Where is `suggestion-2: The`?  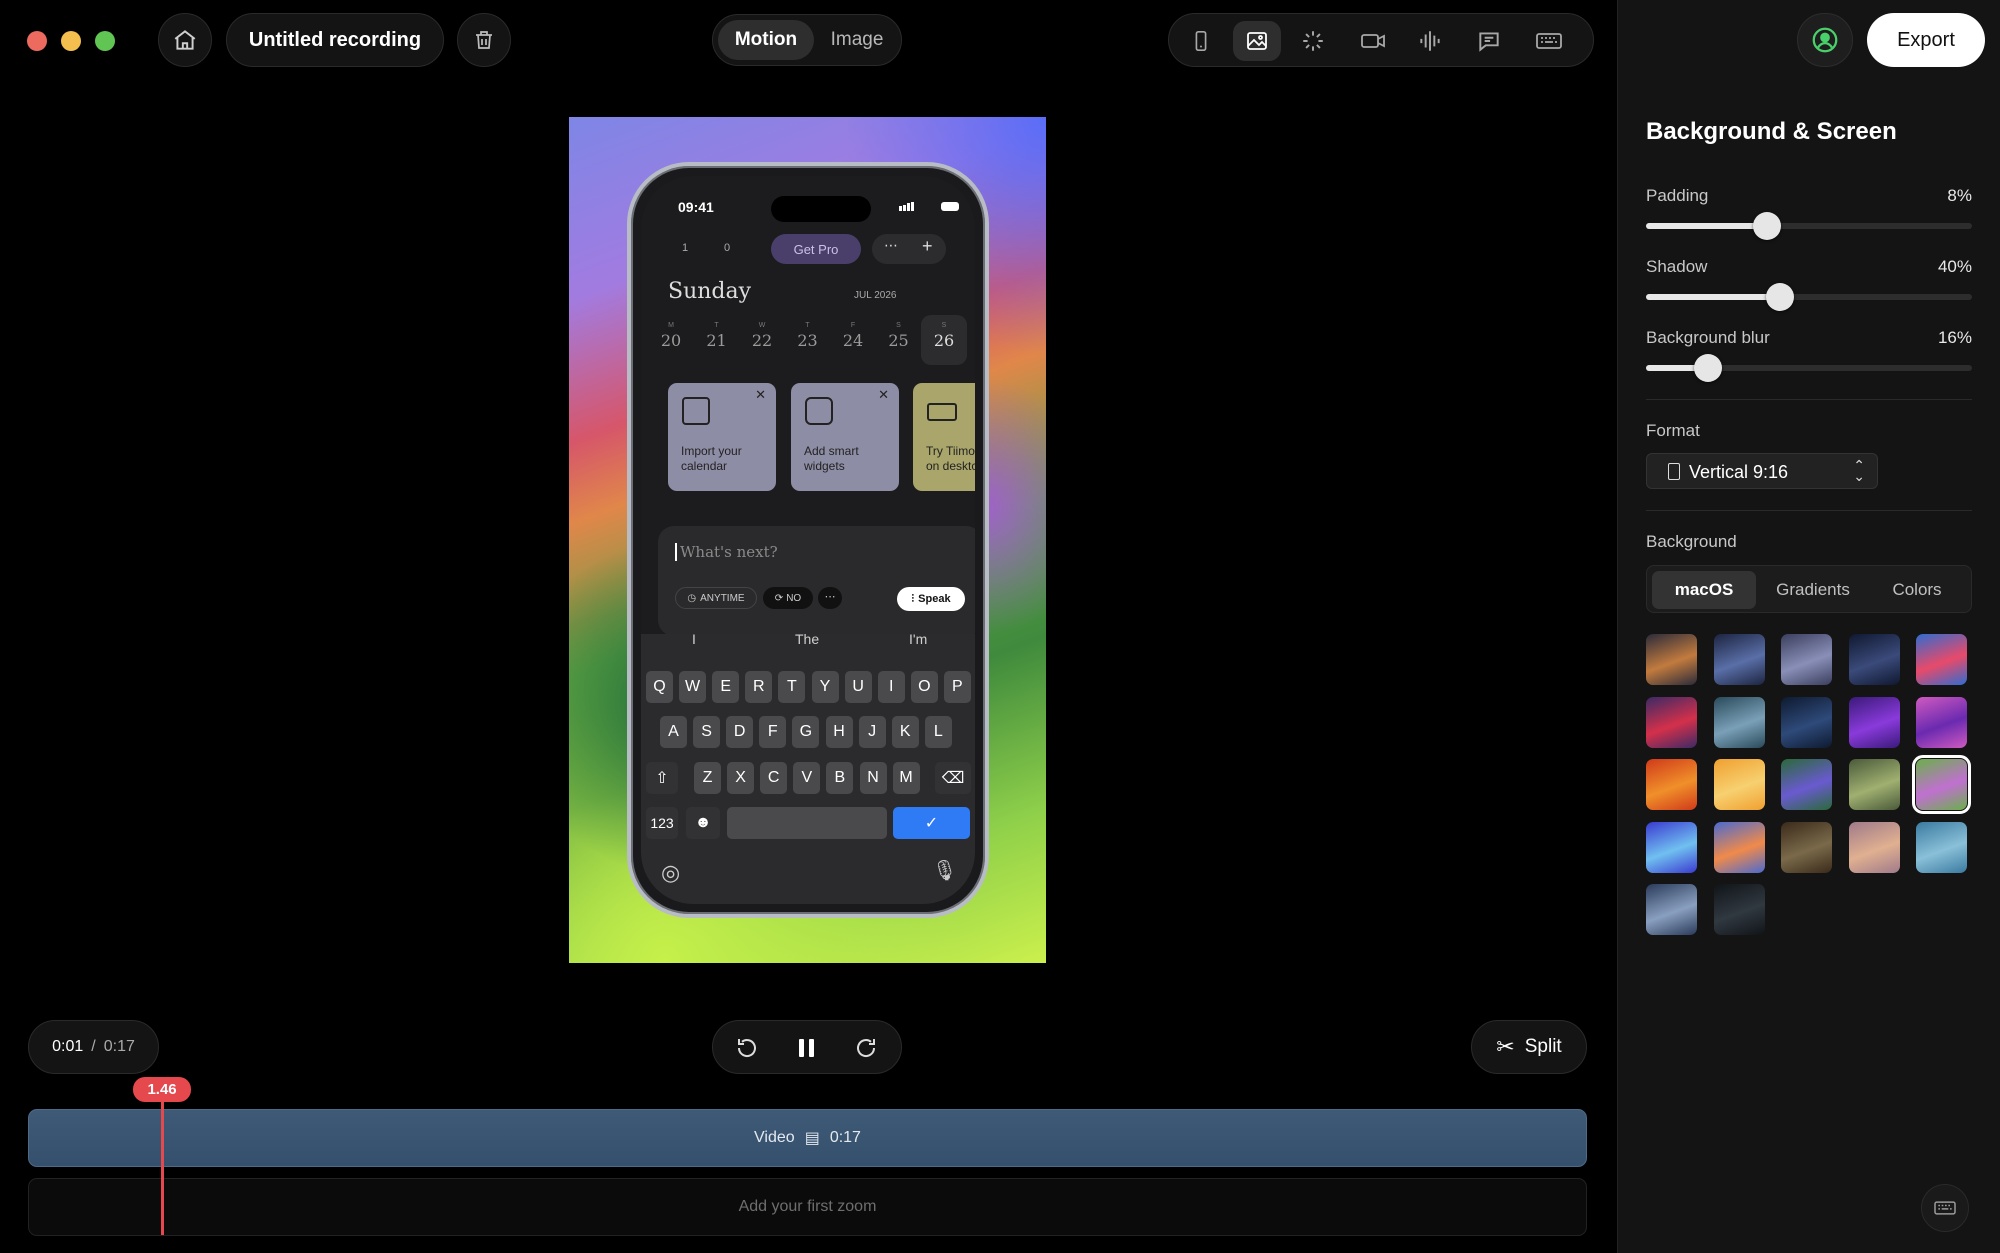
suggestion-2: The is located at coordinates (807, 639).